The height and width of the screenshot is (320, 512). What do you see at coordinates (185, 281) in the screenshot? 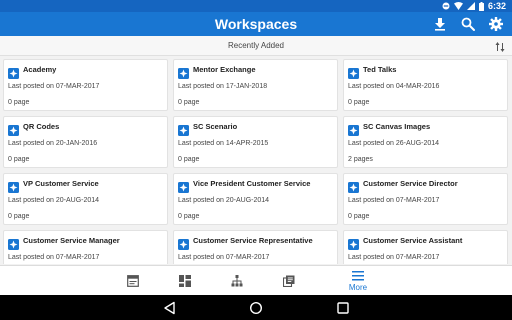
I see `nav-dashboard` at bounding box center [185, 281].